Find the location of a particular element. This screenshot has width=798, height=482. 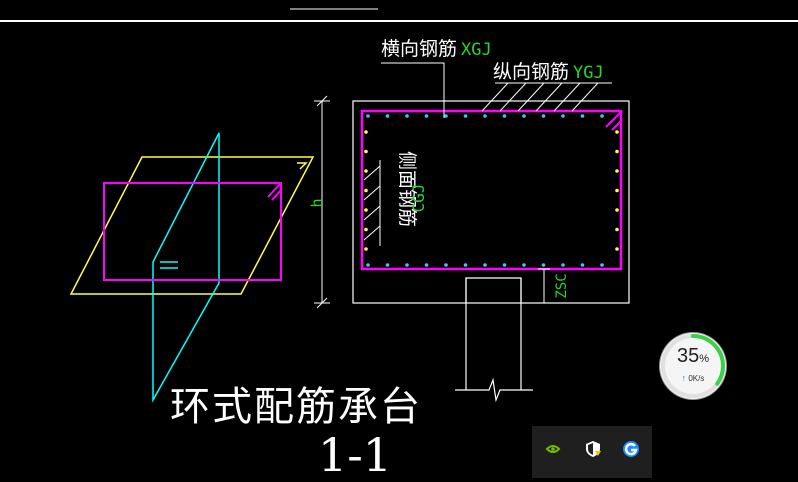

system-tray is located at coordinates (592, 452).